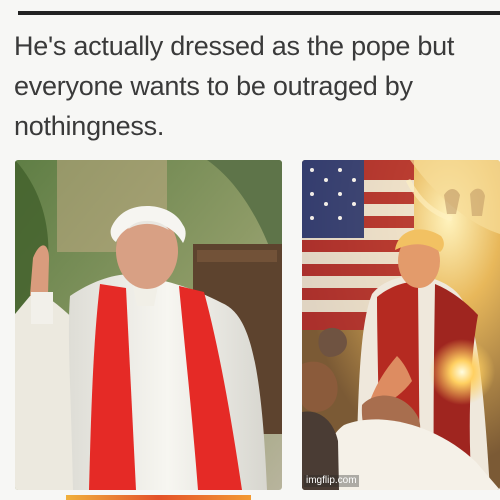  Describe the element at coordinates (259, 13) in the screenshot. I see `top-divider` at that location.